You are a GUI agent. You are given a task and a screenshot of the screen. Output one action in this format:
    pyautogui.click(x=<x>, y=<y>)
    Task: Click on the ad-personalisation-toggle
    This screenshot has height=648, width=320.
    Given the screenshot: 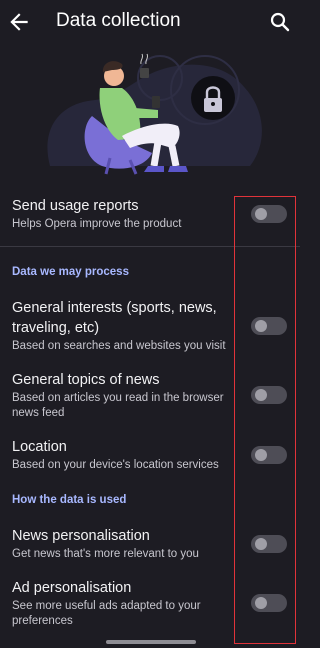 What is the action you would take?
    pyautogui.click(x=269, y=603)
    